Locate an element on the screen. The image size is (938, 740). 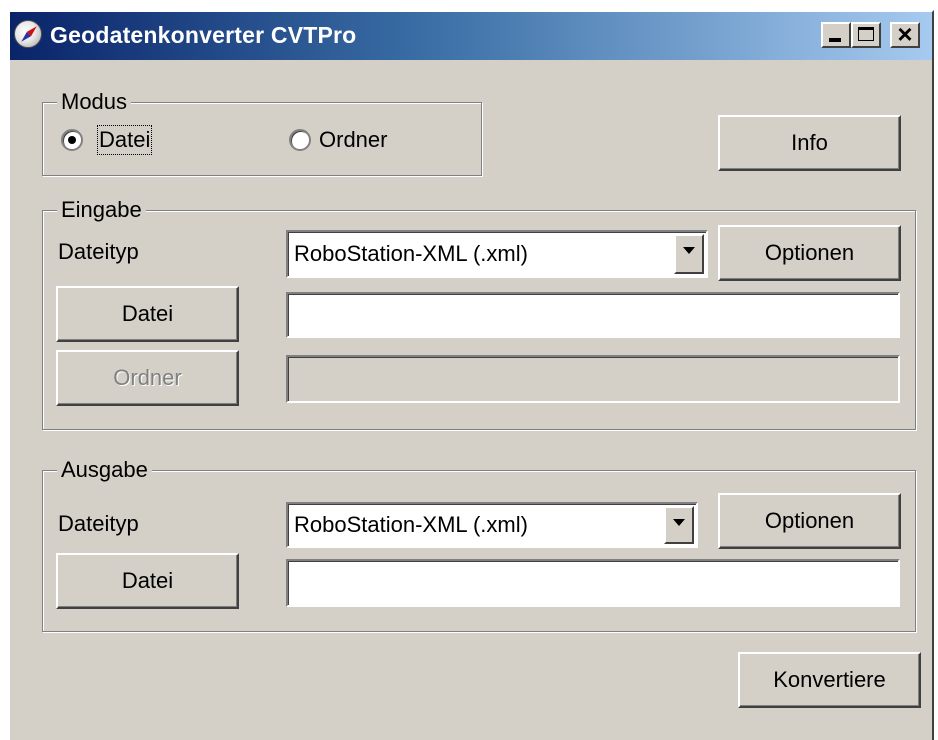
close-icon: × is located at coordinates (905, 34).